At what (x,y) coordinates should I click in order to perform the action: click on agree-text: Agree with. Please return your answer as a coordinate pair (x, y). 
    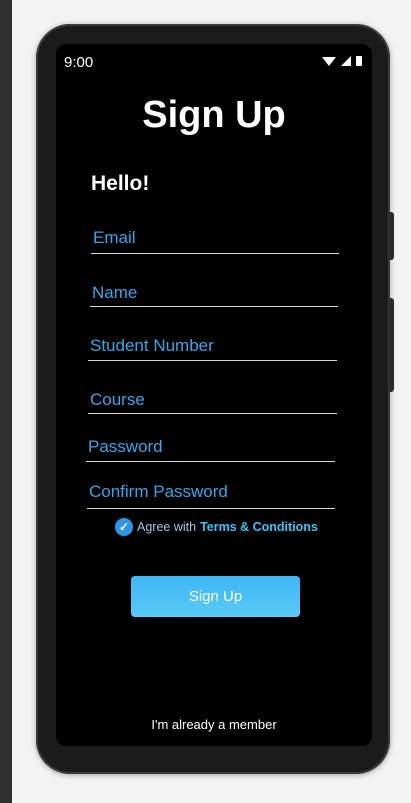
    Looking at the image, I should click on (167, 527).